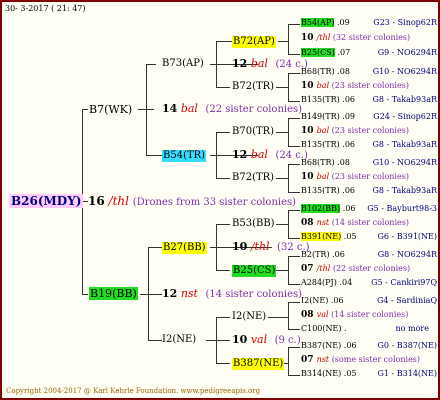  What do you see at coordinates (406, 300) in the screenshot?
I see `ancestor-line-code: G4 - SardiniaQ` at bounding box center [406, 300].